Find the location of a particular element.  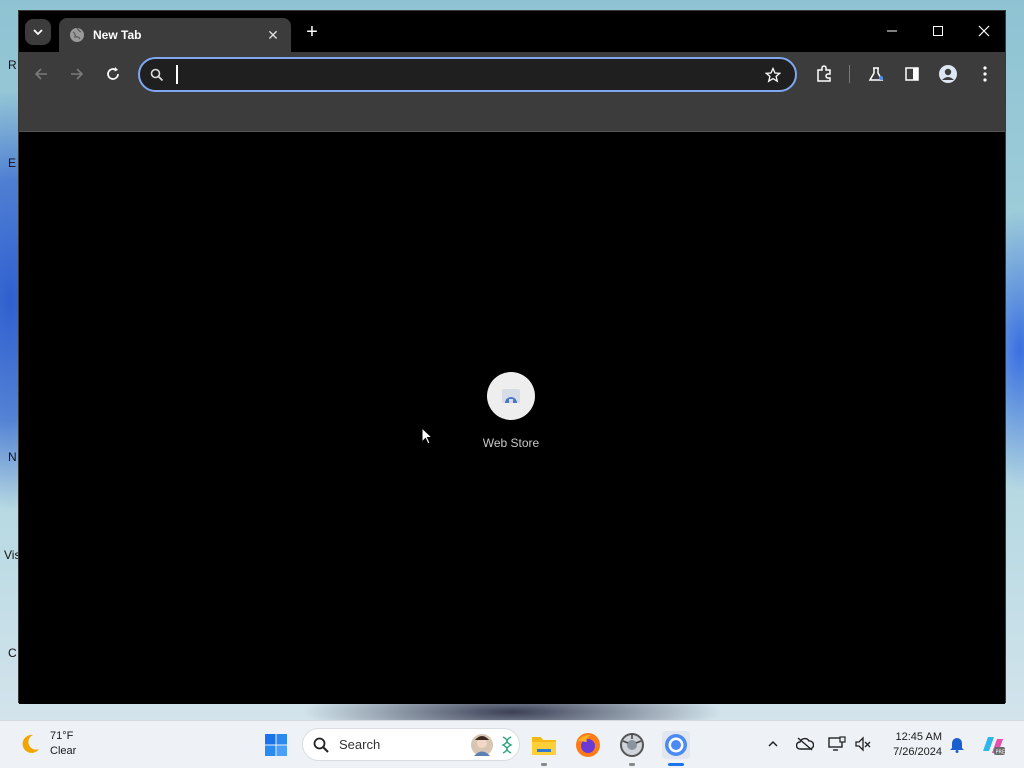

close-icon is located at coordinates (984, 31).